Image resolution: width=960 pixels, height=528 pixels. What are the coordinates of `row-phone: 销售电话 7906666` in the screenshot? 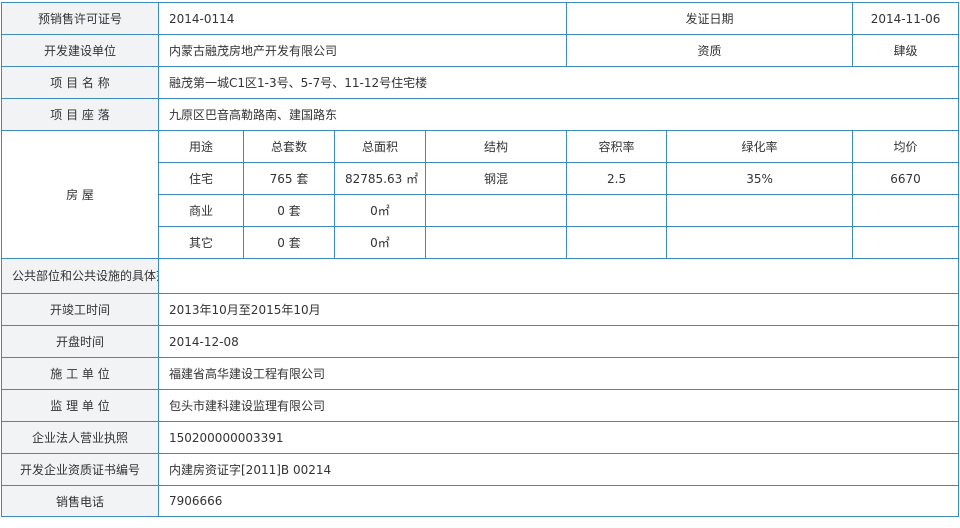 It's located at (480, 501).